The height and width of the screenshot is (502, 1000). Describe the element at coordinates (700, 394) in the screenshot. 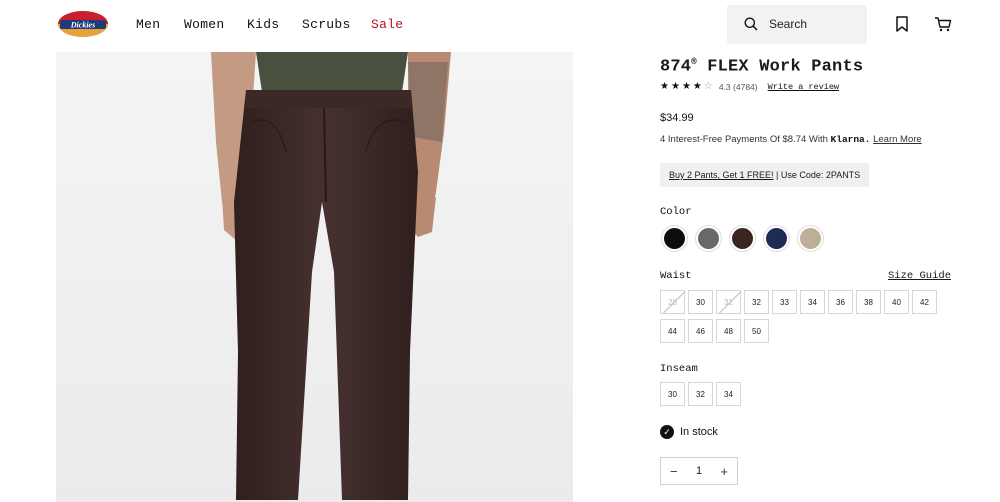

I see `inseam-size-32: 32` at that location.